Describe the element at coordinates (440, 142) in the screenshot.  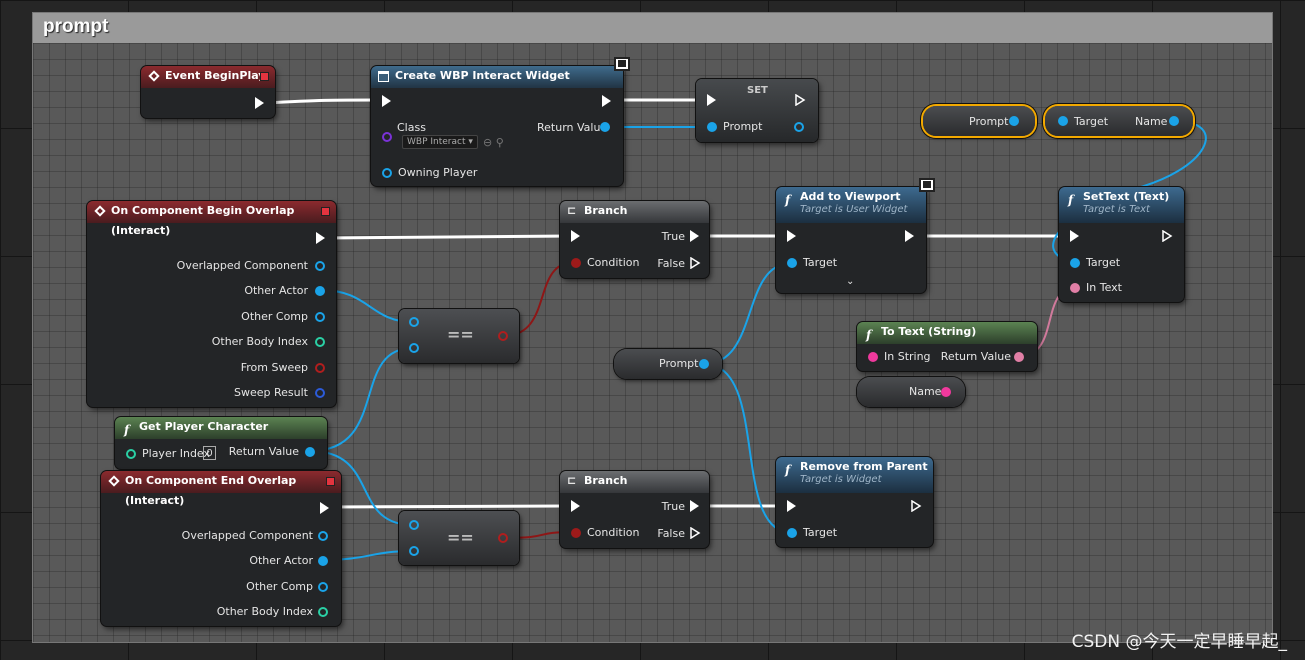
I see `class-dropdown: WBP Interact ▾` at that location.